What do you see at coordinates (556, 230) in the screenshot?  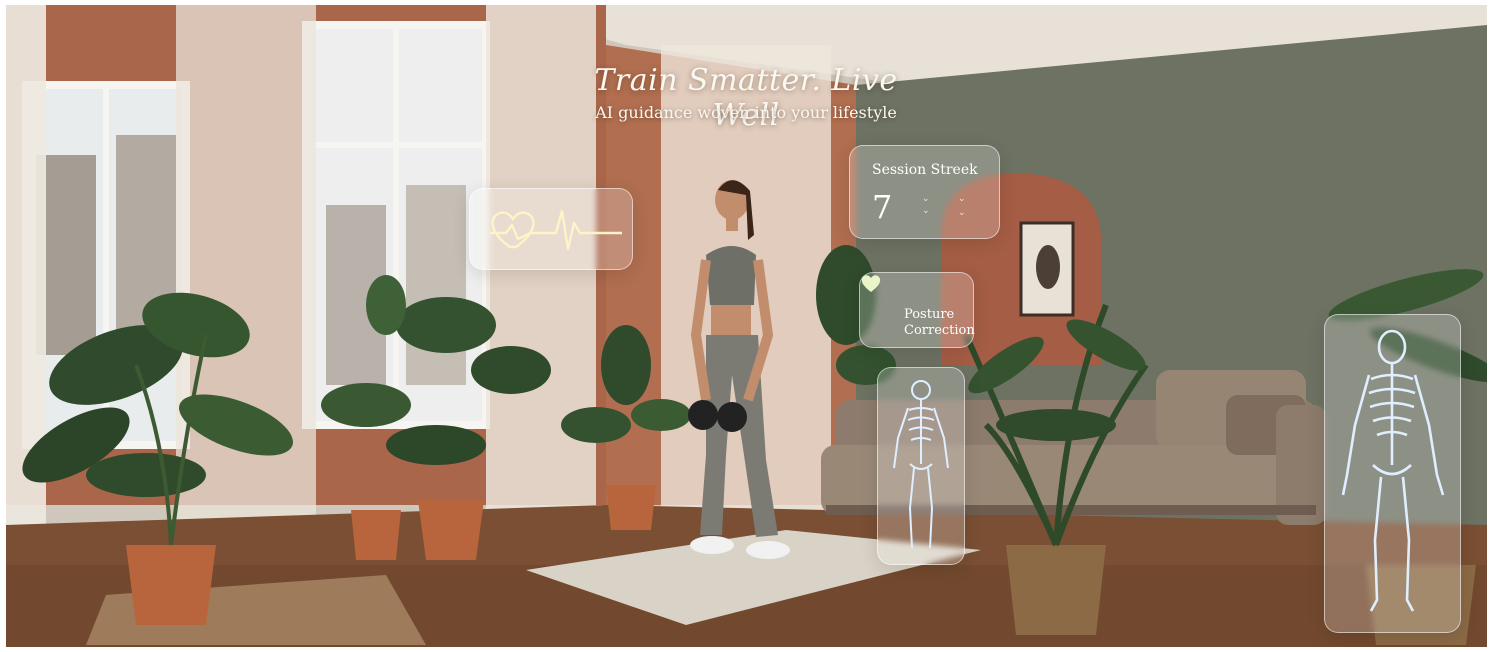 I see `heart-pulse-icon` at bounding box center [556, 230].